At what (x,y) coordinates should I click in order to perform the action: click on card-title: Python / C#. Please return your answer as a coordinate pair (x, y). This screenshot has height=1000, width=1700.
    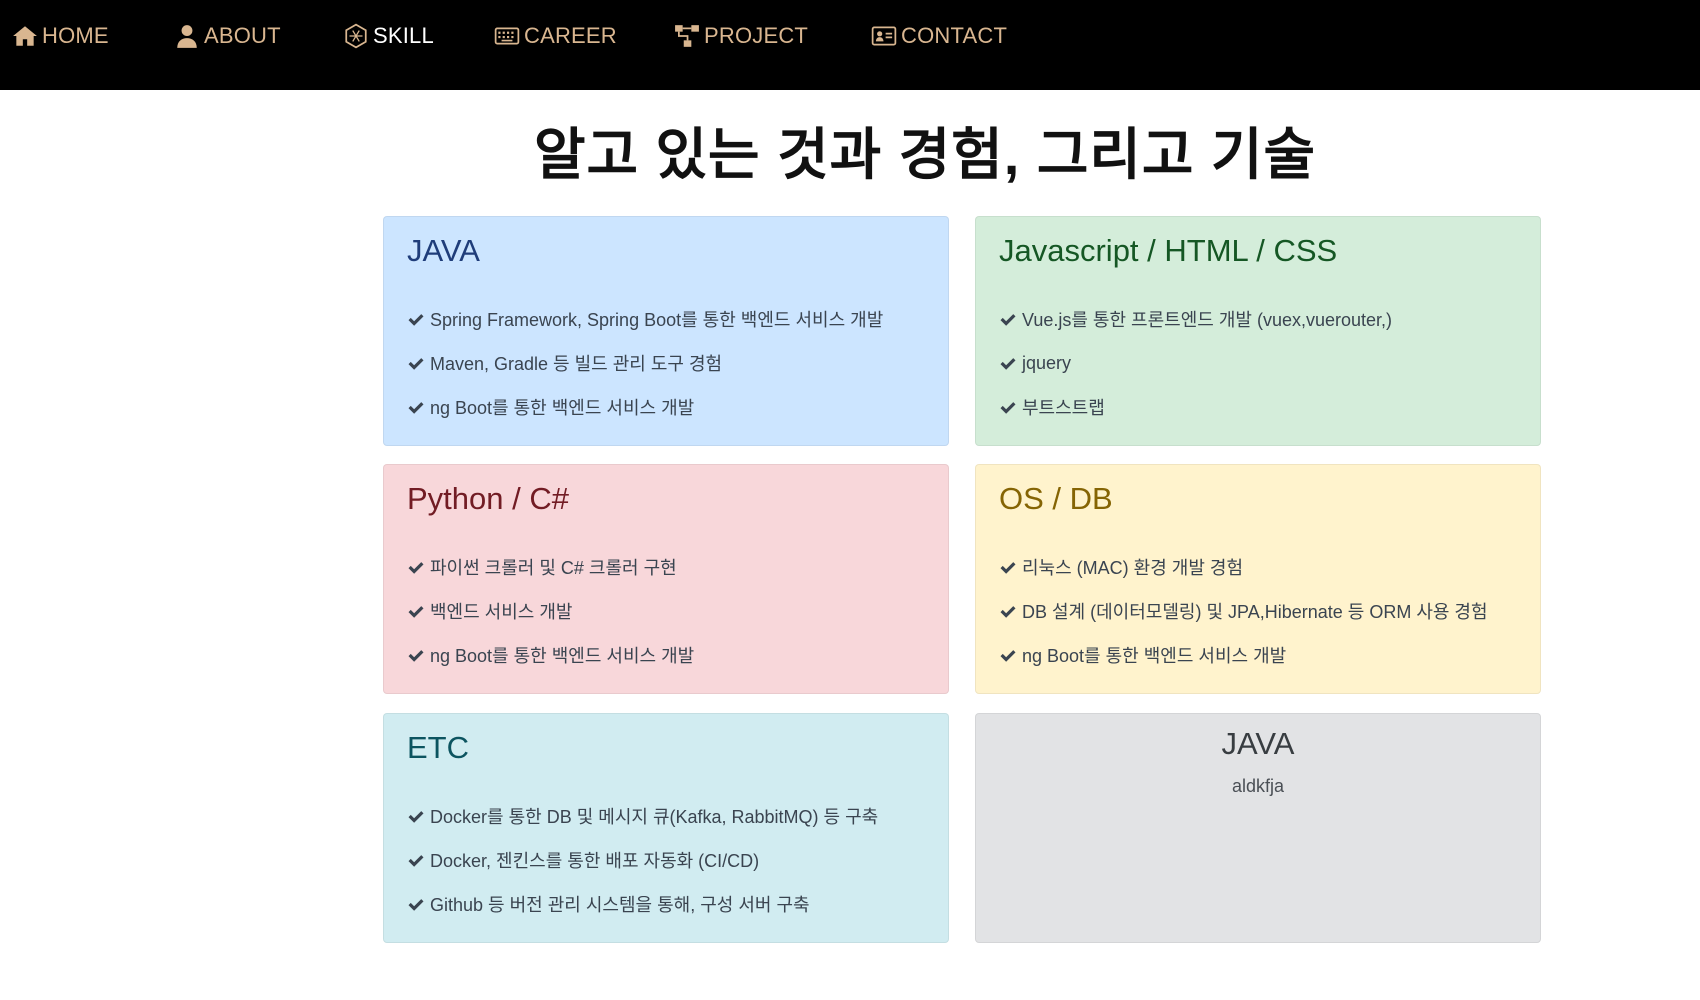
    Looking at the image, I should click on (488, 498).